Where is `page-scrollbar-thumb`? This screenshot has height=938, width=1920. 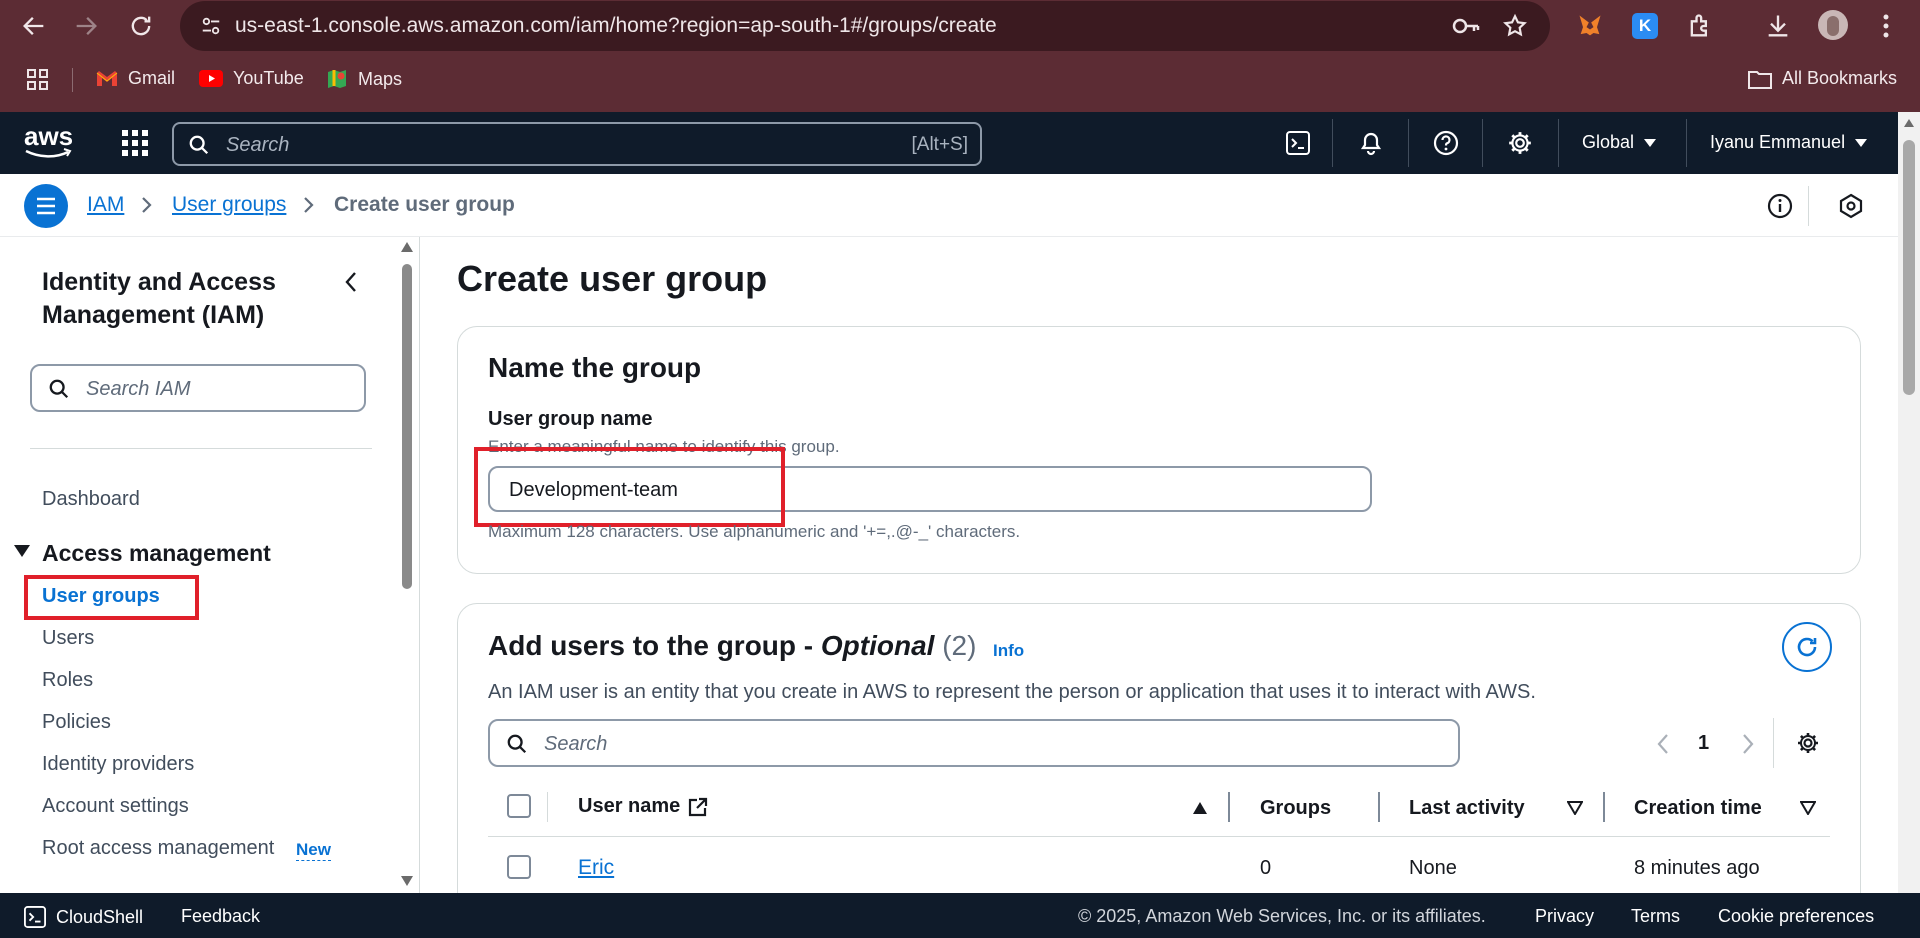 page-scrollbar-thumb is located at coordinates (1909, 267).